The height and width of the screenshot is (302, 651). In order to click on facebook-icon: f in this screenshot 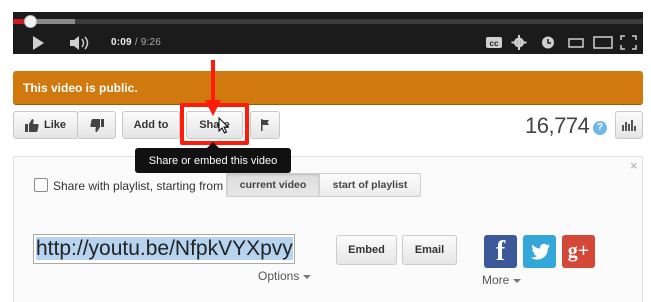, I will do `click(500, 251)`.